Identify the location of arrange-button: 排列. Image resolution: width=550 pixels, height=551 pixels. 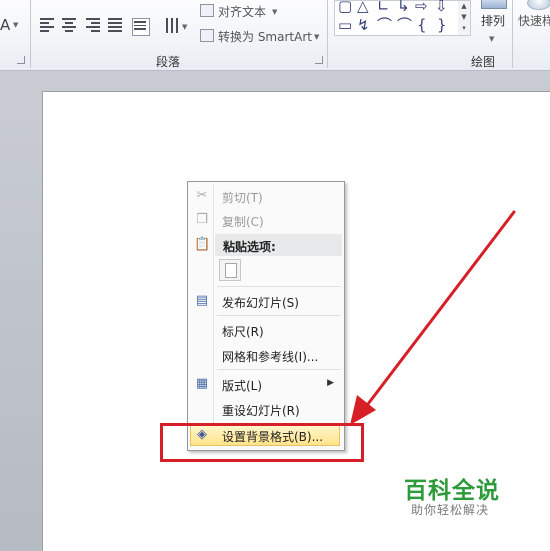
(493, 20).